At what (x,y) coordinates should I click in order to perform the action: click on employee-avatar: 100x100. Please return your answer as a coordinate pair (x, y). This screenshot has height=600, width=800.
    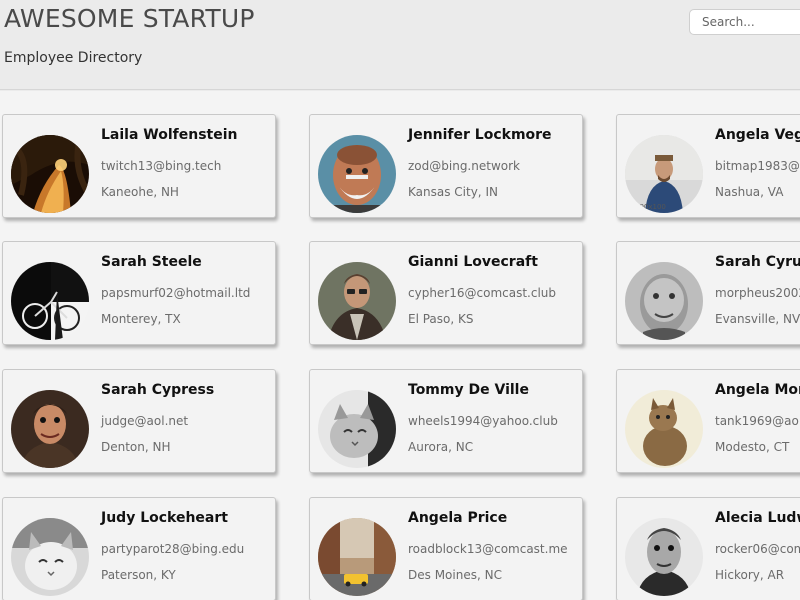
    Looking at the image, I should click on (664, 174).